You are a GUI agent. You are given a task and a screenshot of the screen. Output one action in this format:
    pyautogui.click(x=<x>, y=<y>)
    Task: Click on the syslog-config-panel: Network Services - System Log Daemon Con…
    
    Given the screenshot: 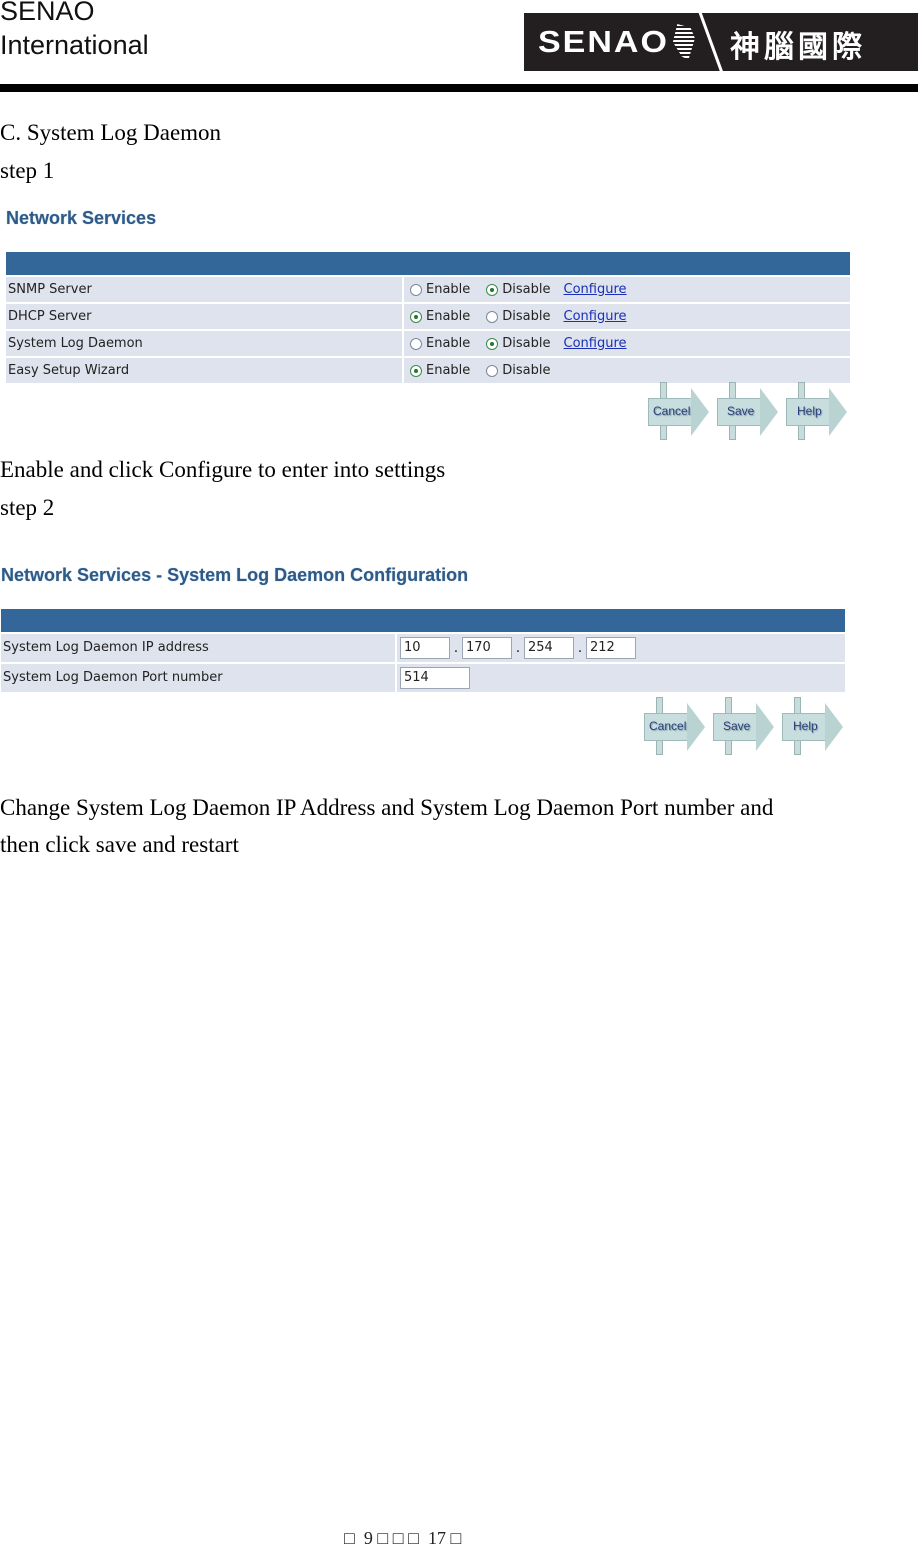 What is the action you would take?
    pyautogui.click(x=431, y=655)
    